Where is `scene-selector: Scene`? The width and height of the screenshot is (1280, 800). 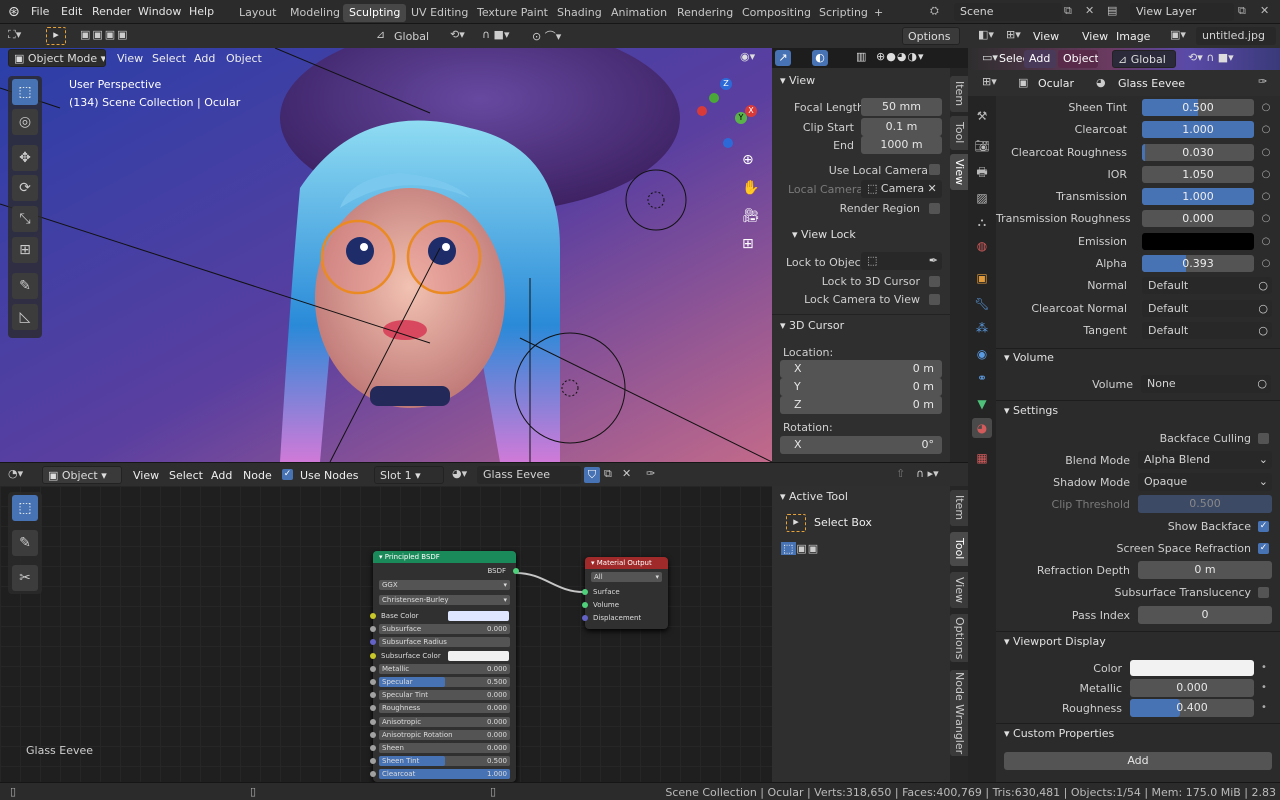 scene-selector: Scene is located at coordinates (1008, 12).